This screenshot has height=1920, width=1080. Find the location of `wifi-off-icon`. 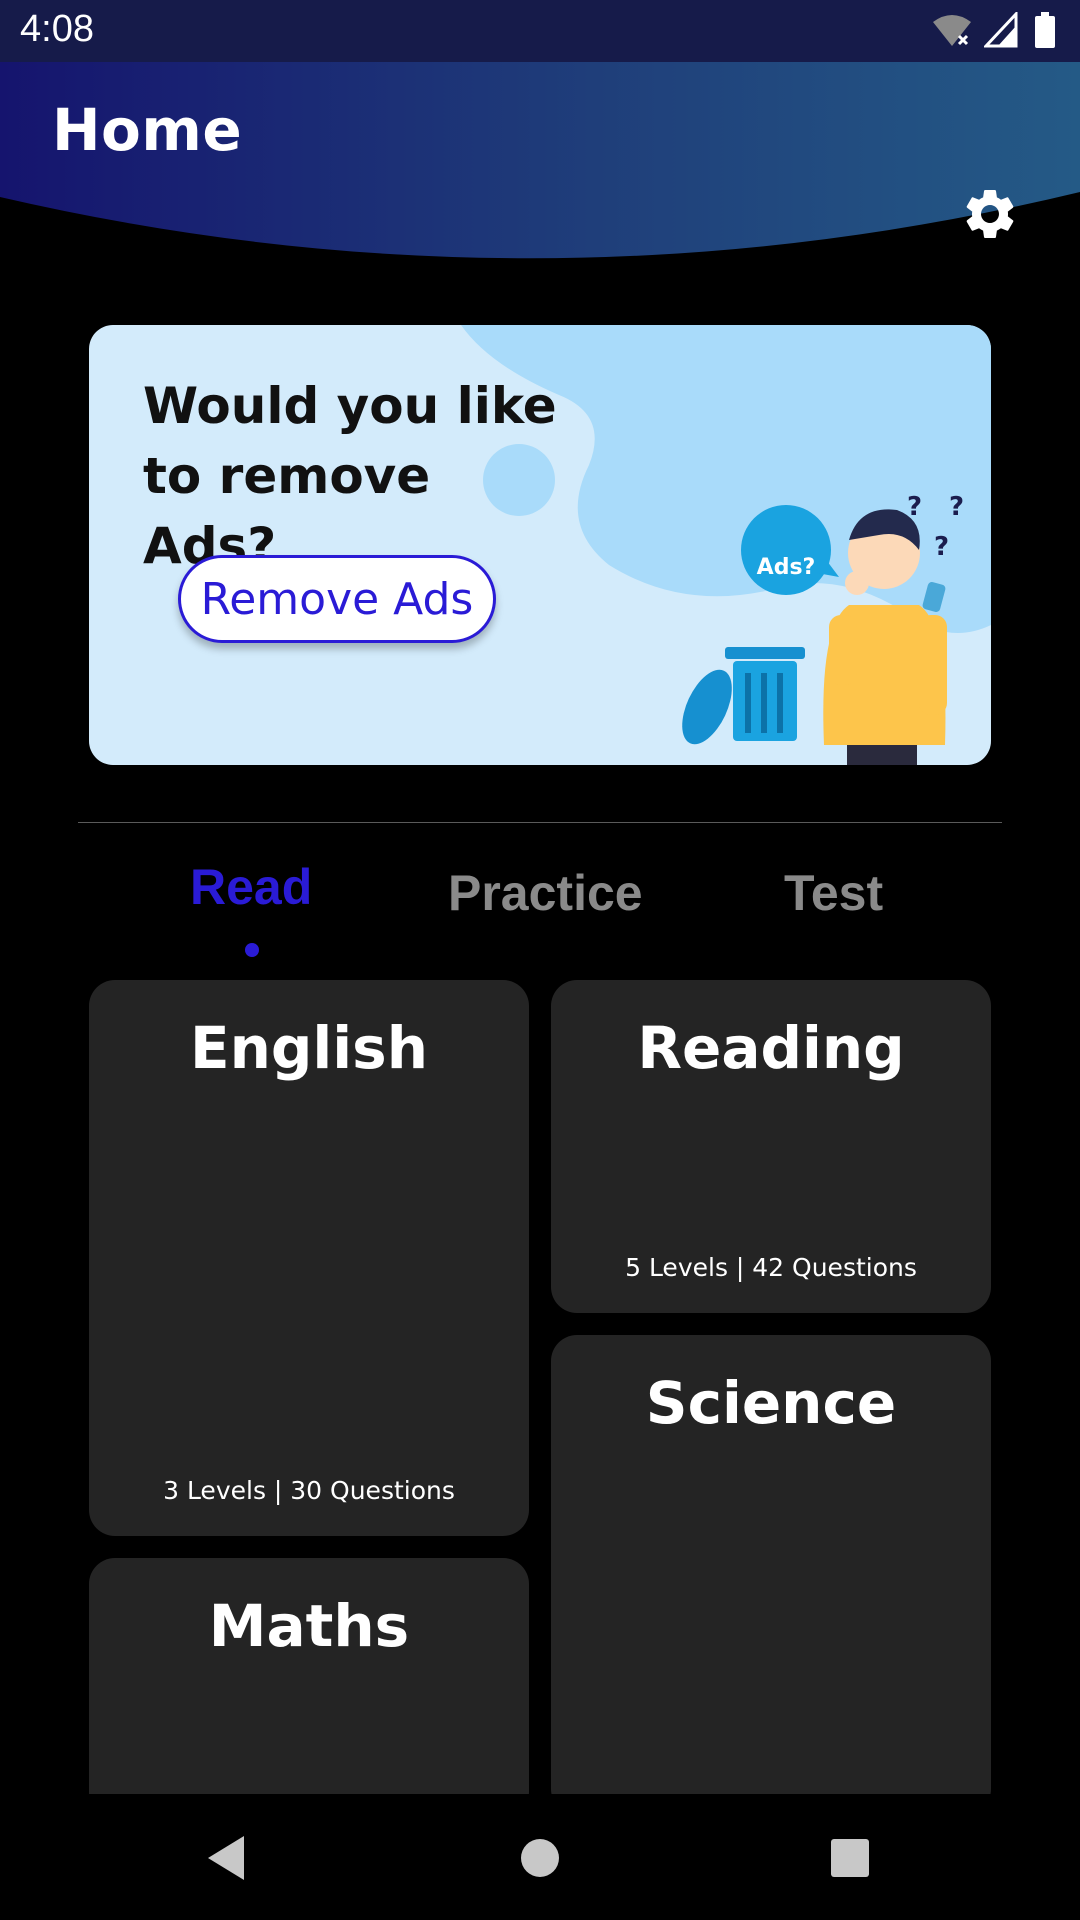

wifi-off-icon is located at coordinates (952, 30).